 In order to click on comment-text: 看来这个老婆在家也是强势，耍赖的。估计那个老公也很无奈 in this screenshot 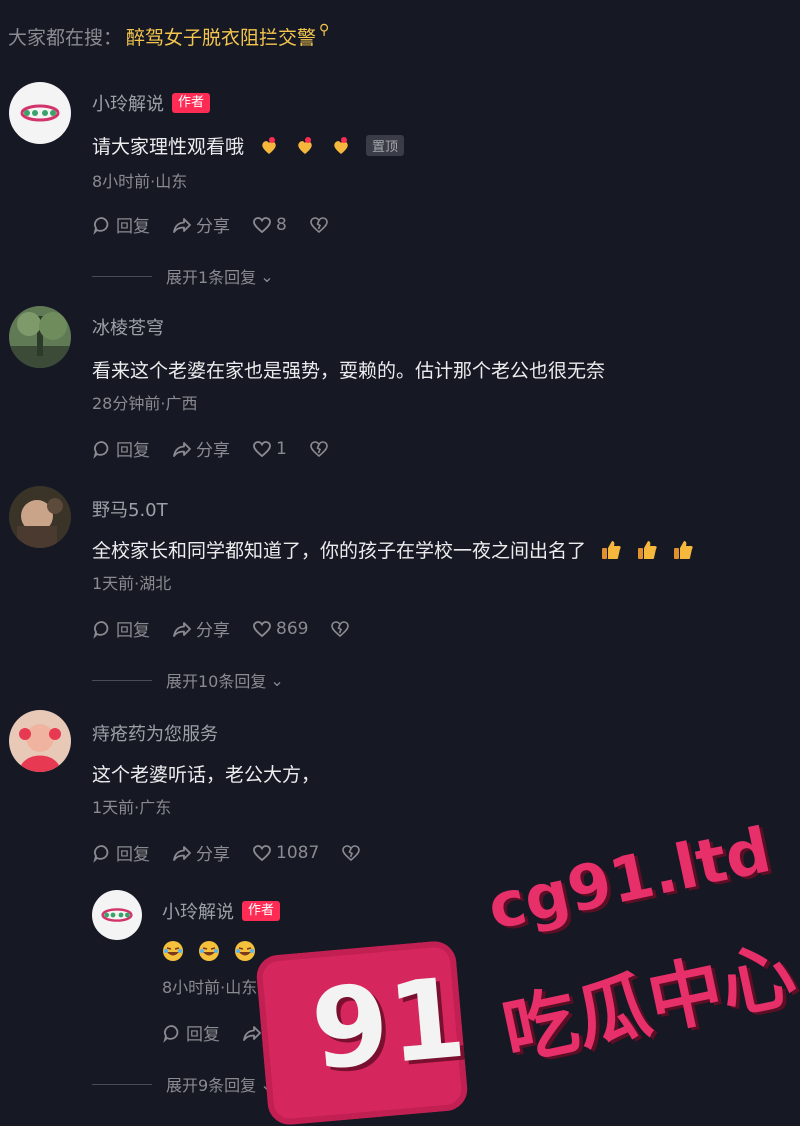, I will do `click(349, 371)`.